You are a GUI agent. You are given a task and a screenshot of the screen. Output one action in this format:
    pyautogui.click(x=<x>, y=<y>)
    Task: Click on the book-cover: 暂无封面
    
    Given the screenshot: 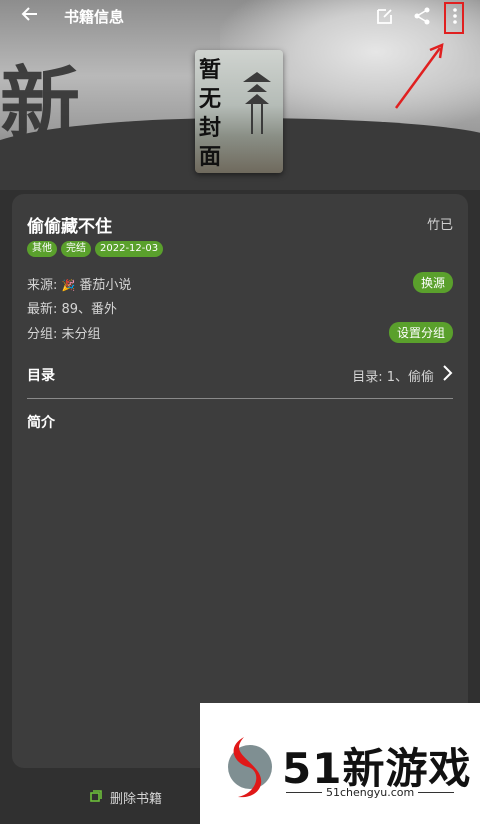 What is the action you would take?
    pyautogui.click(x=239, y=111)
    